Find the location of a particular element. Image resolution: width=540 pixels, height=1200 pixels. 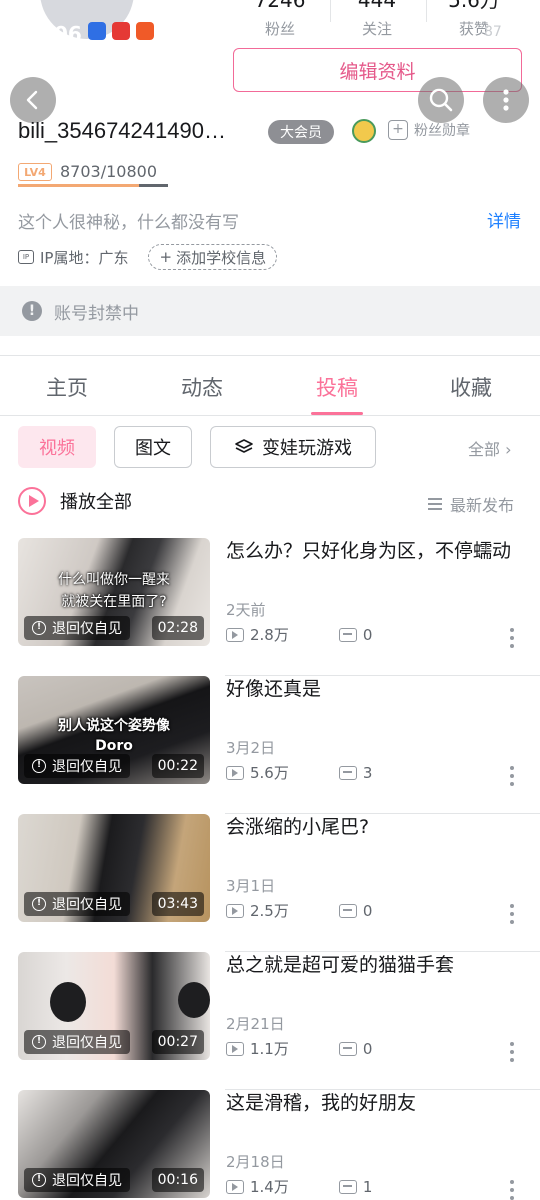

video-stats: 1.4万 1 is located at coordinates (299, 1186).